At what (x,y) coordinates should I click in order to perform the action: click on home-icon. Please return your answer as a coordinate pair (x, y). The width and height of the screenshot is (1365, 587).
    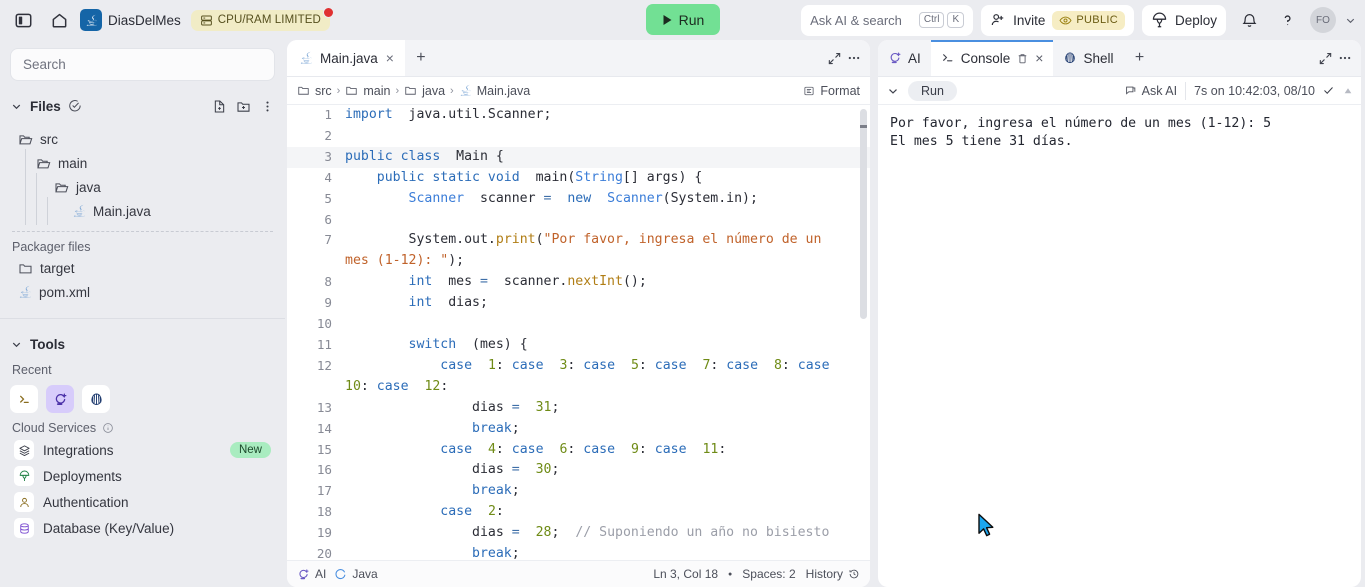
    Looking at the image, I should click on (59, 20).